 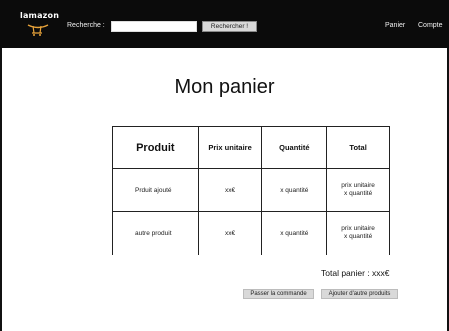 I want to click on column-header-quantity: Quantité, so click(x=294, y=147).